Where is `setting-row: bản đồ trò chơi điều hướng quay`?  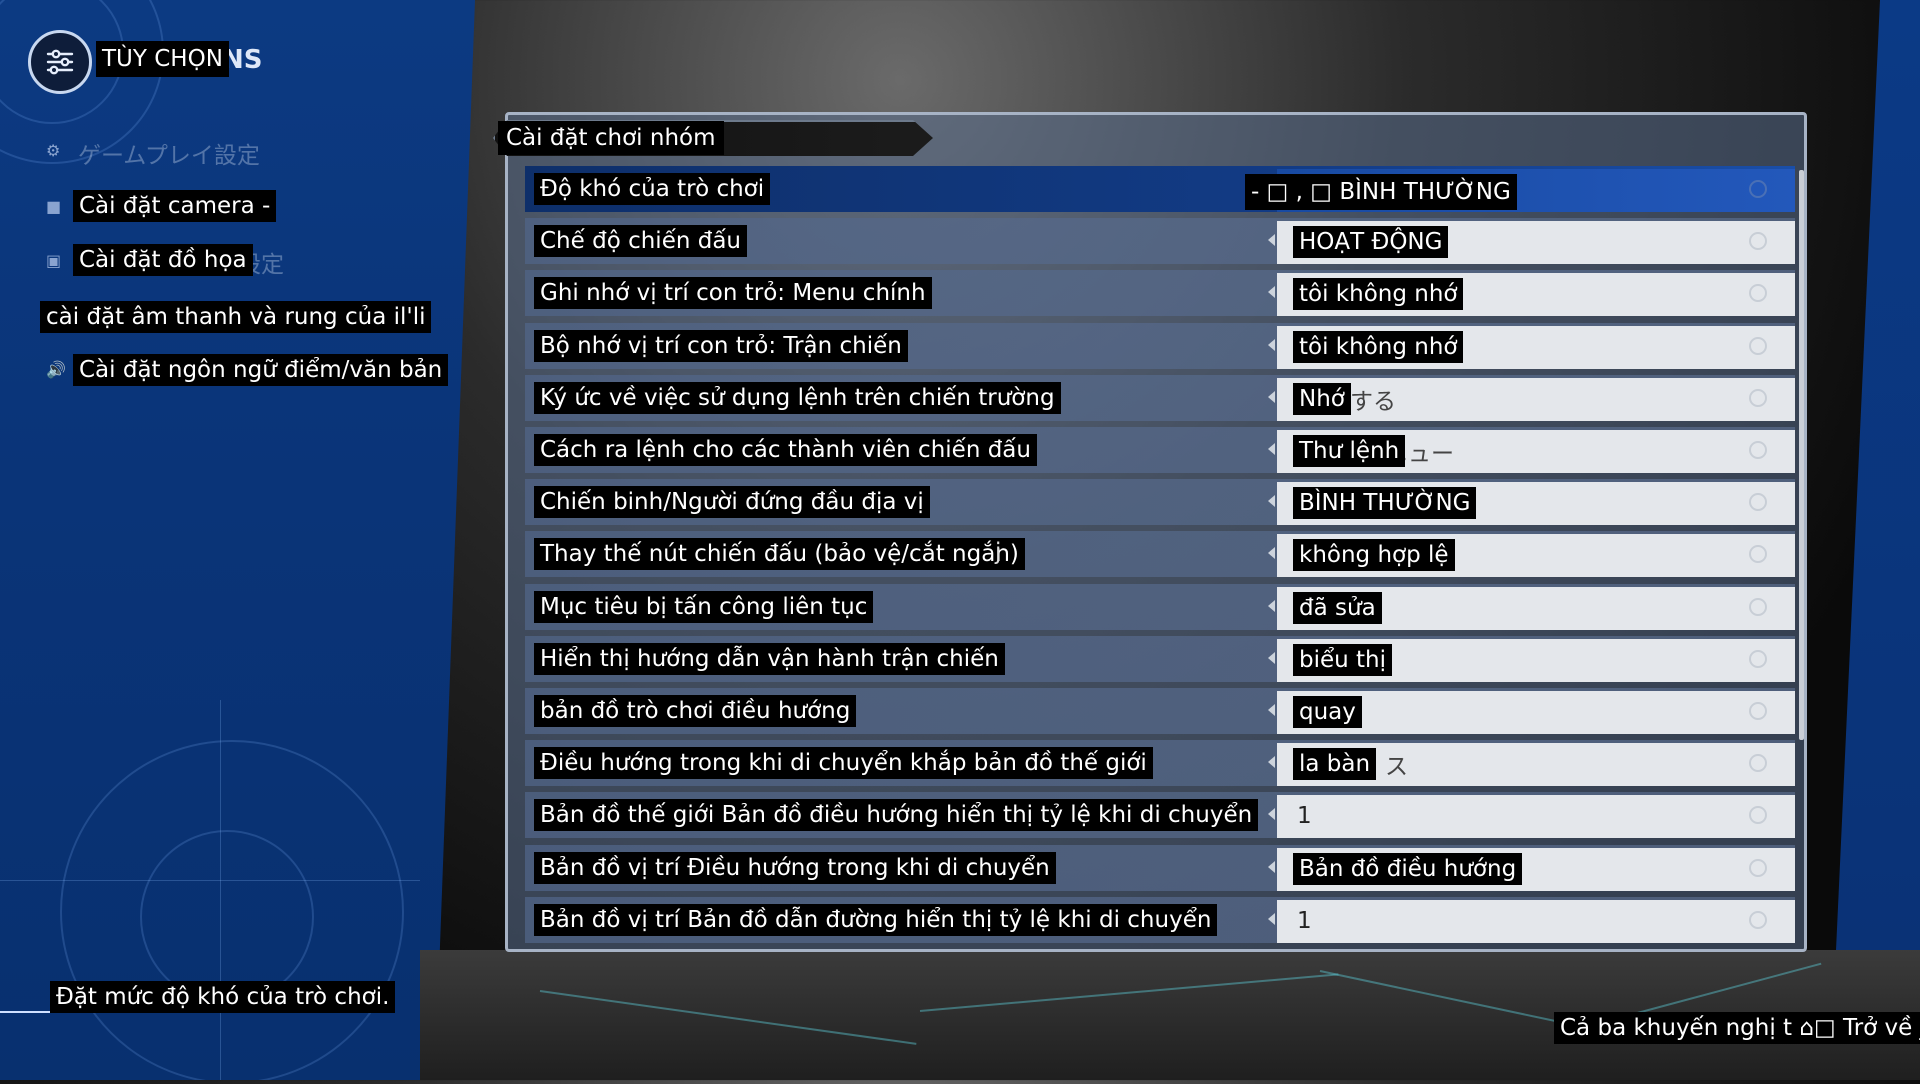
setting-row: bản đồ trò chơi điều hướng quay is located at coordinates (1160, 711).